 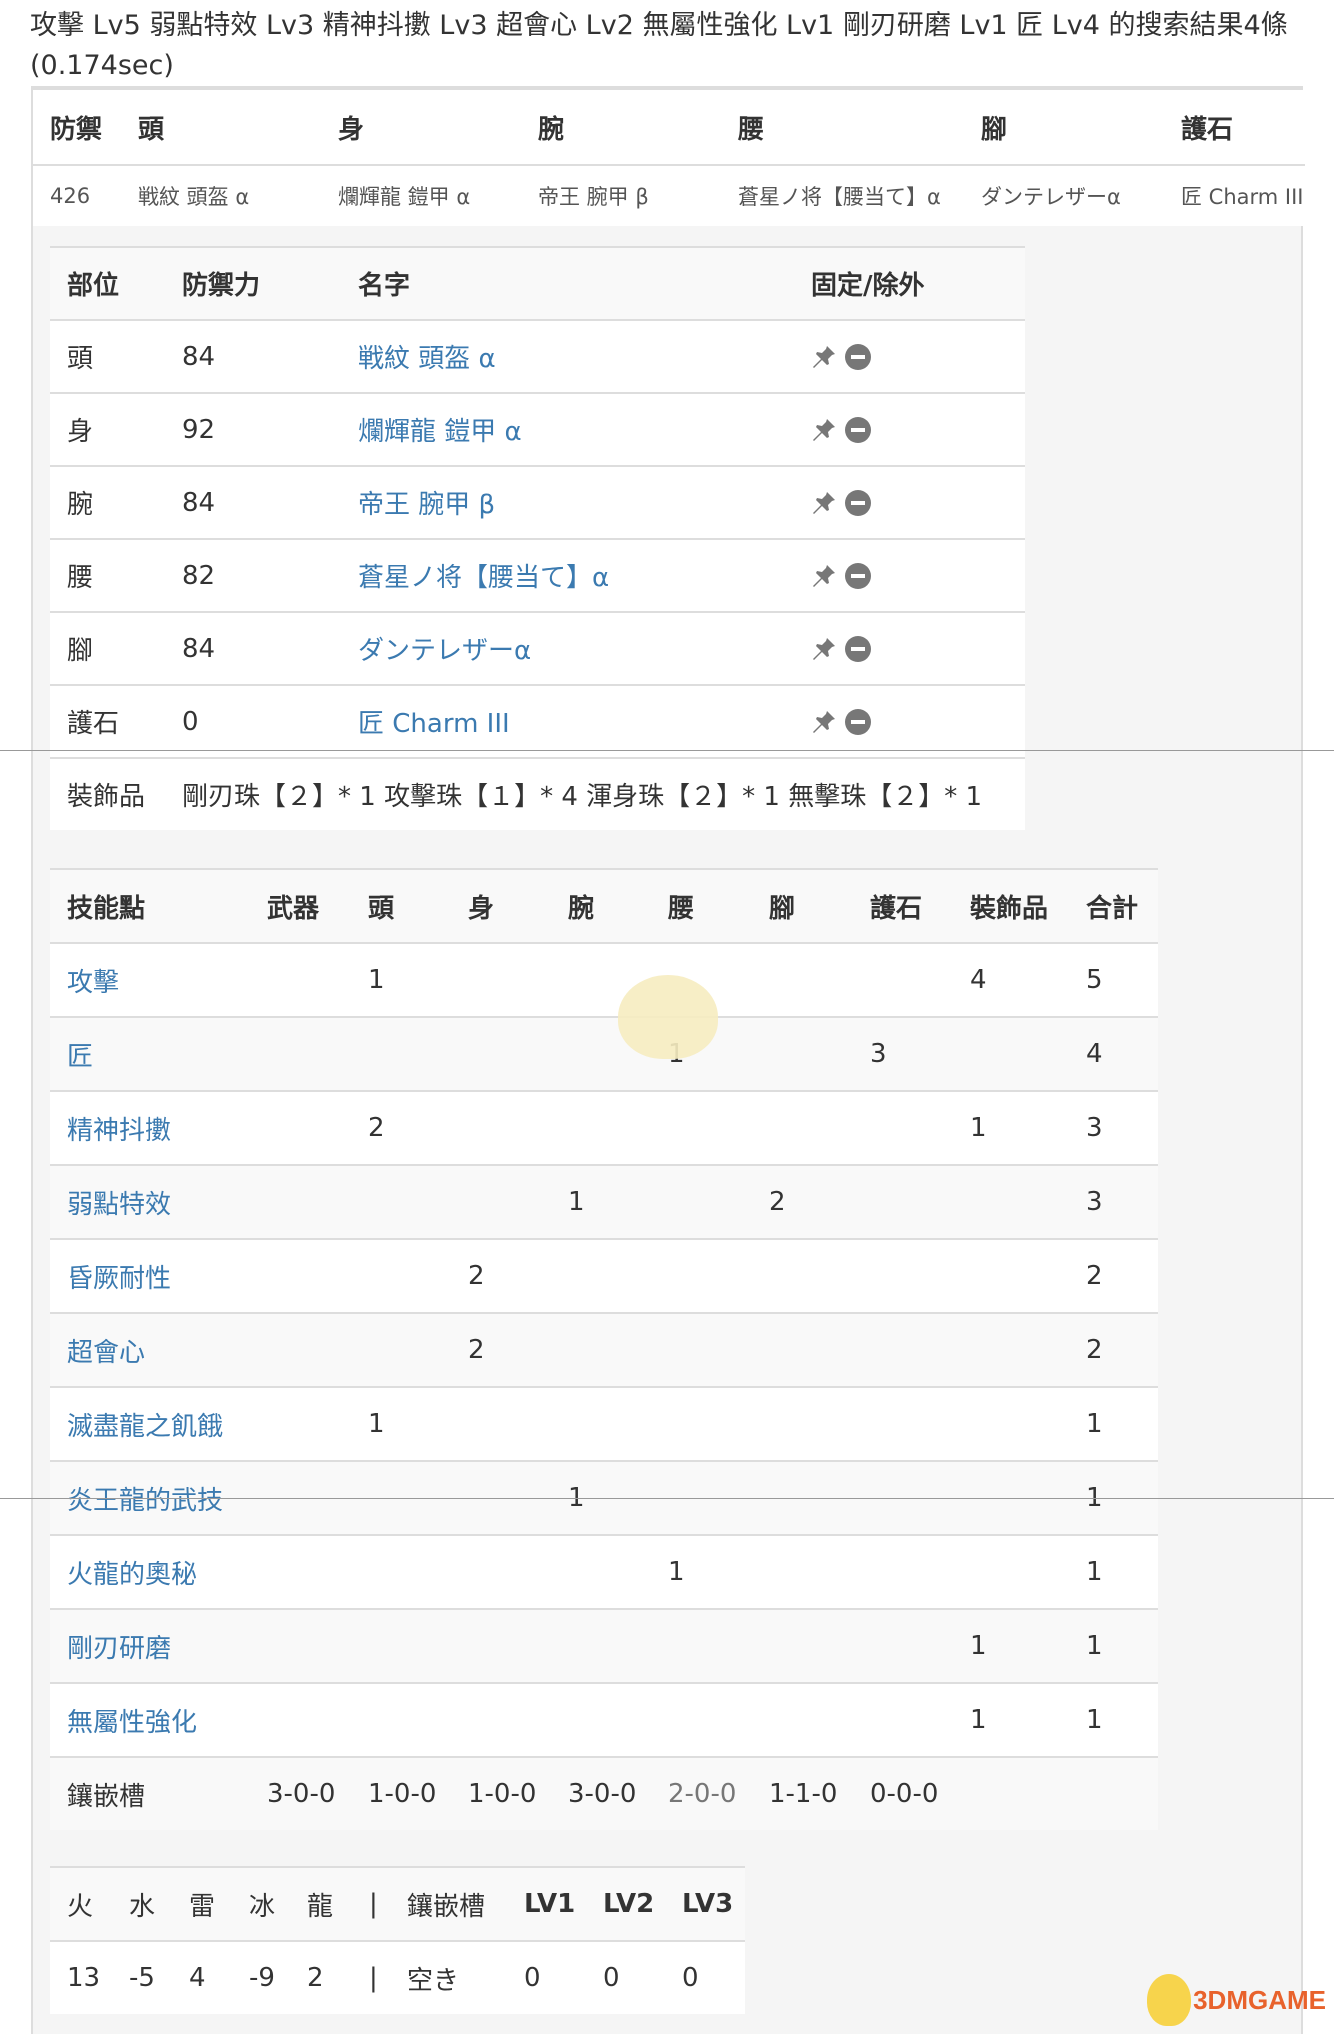 I want to click on column-header: 鑲嵌槽, so click(x=446, y=1906).